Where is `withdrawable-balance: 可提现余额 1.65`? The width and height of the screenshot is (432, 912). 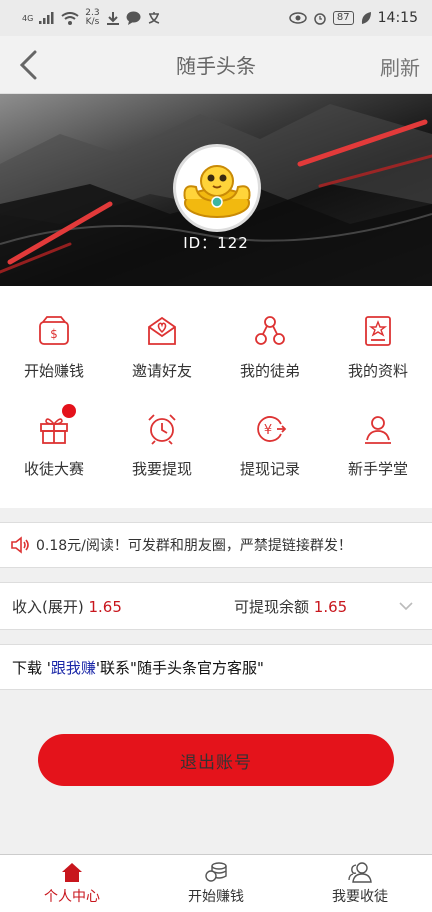
withdrawable-balance: 可提现余额 1.65 is located at coordinates (290, 606).